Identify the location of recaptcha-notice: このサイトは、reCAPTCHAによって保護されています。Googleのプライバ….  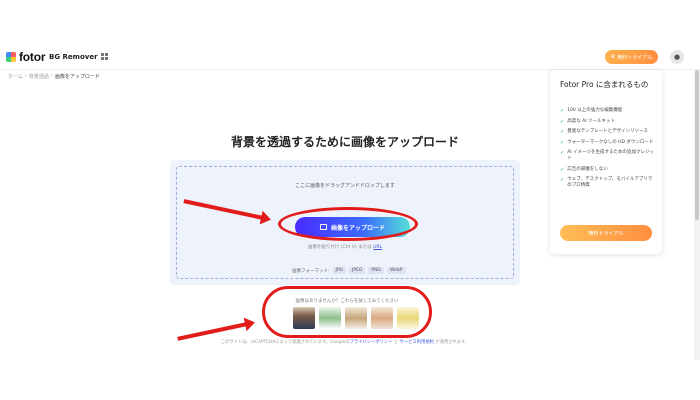
(345, 342).